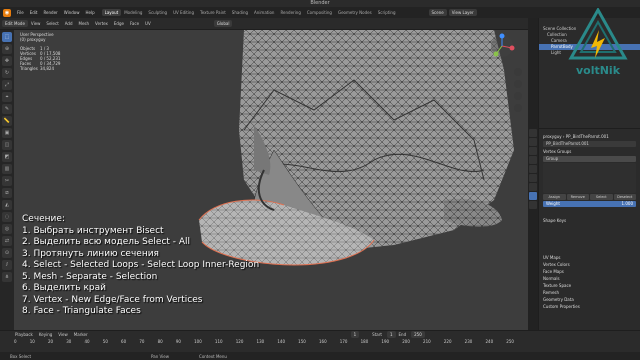 The height and width of the screenshot is (360, 640). What do you see at coordinates (34, 12) in the screenshot?
I see `menu-edit: Edit` at bounding box center [34, 12].